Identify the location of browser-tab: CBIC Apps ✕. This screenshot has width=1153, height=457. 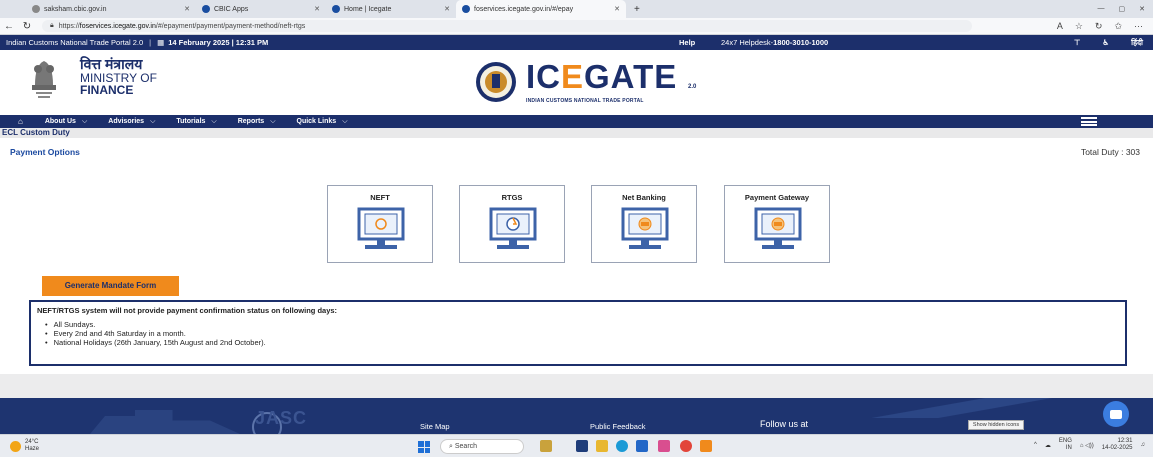
(261, 9).